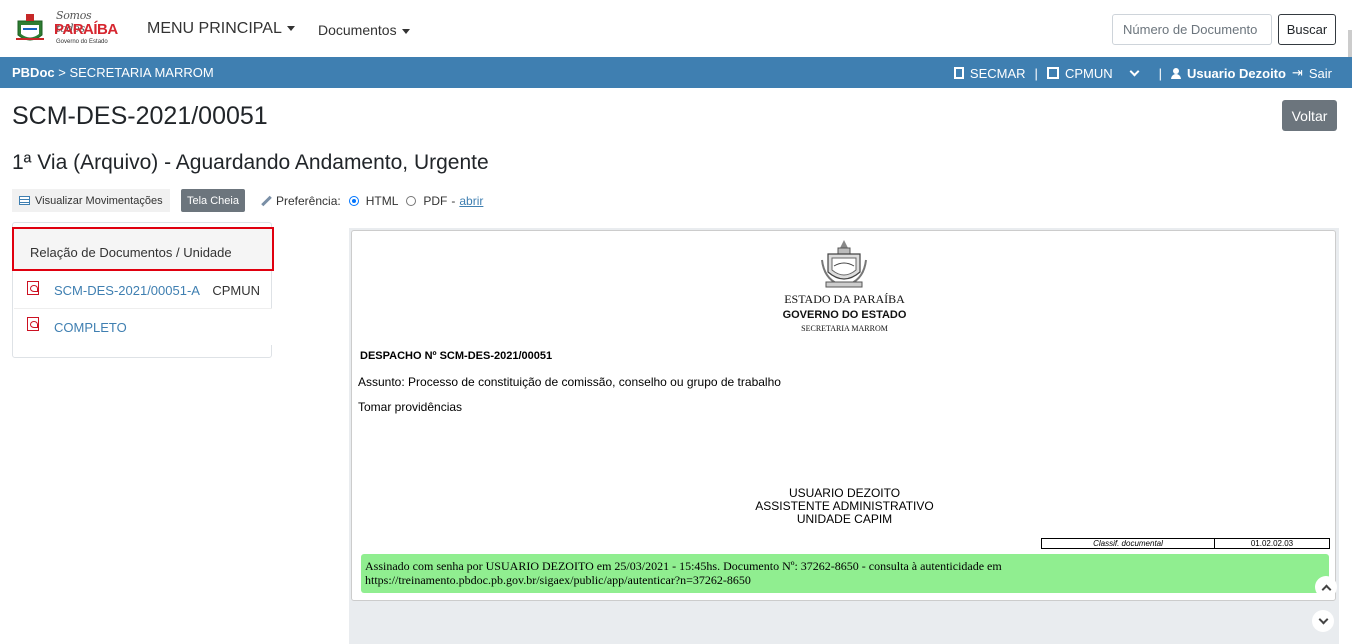 The height and width of the screenshot is (644, 1352). Describe the element at coordinates (86, 29) in the screenshot. I see `logo-paraiba: PARAÍBA` at that location.